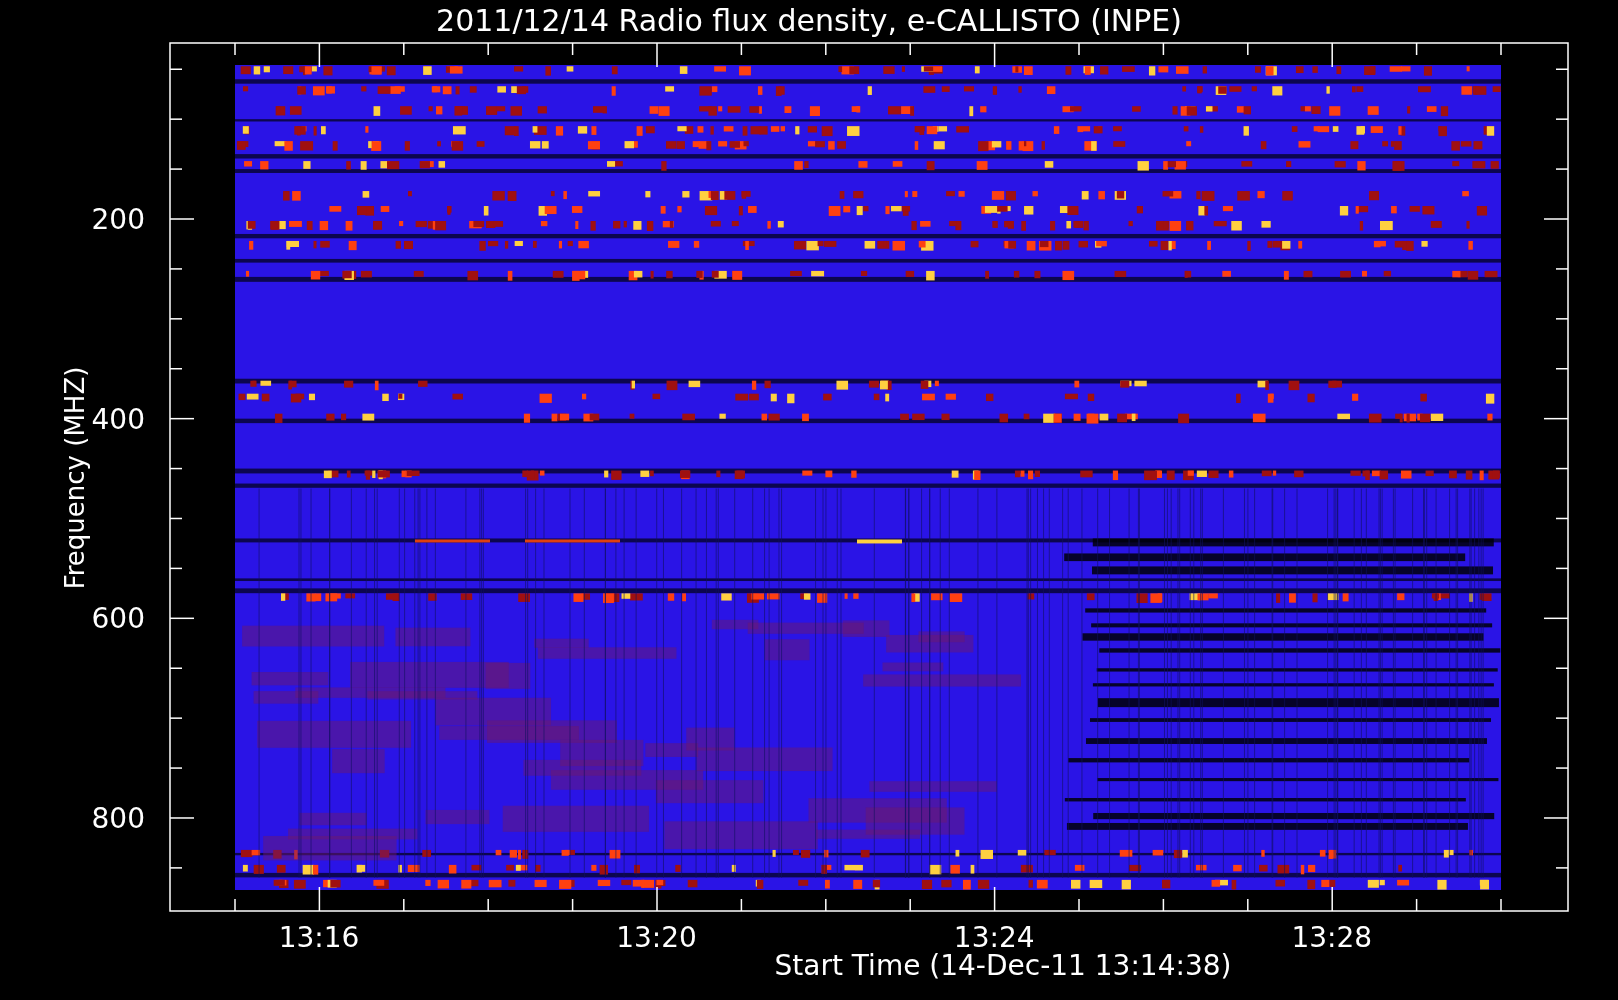  What do you see at coordinates (1332, 937) in the screenshot?
I see `x-tick-label: 13:28` at bounding box center [1332, 937].